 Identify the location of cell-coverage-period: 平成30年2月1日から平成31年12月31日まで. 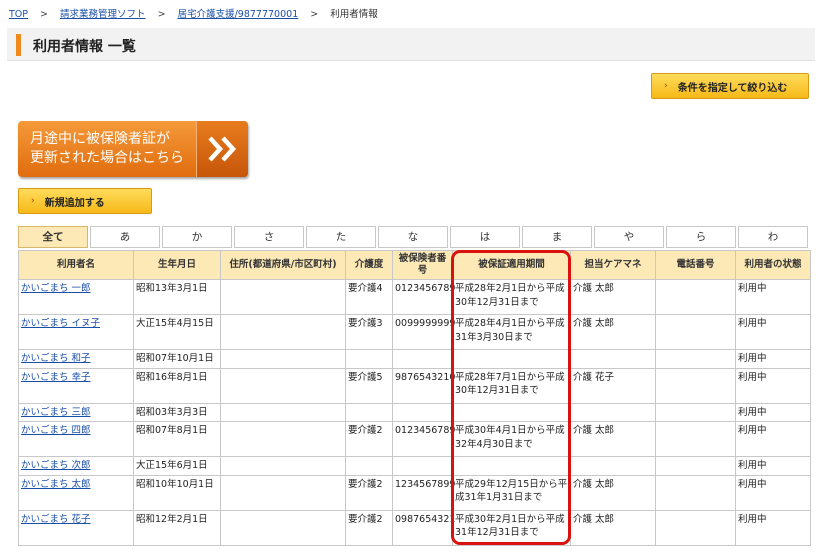
(511, 527).